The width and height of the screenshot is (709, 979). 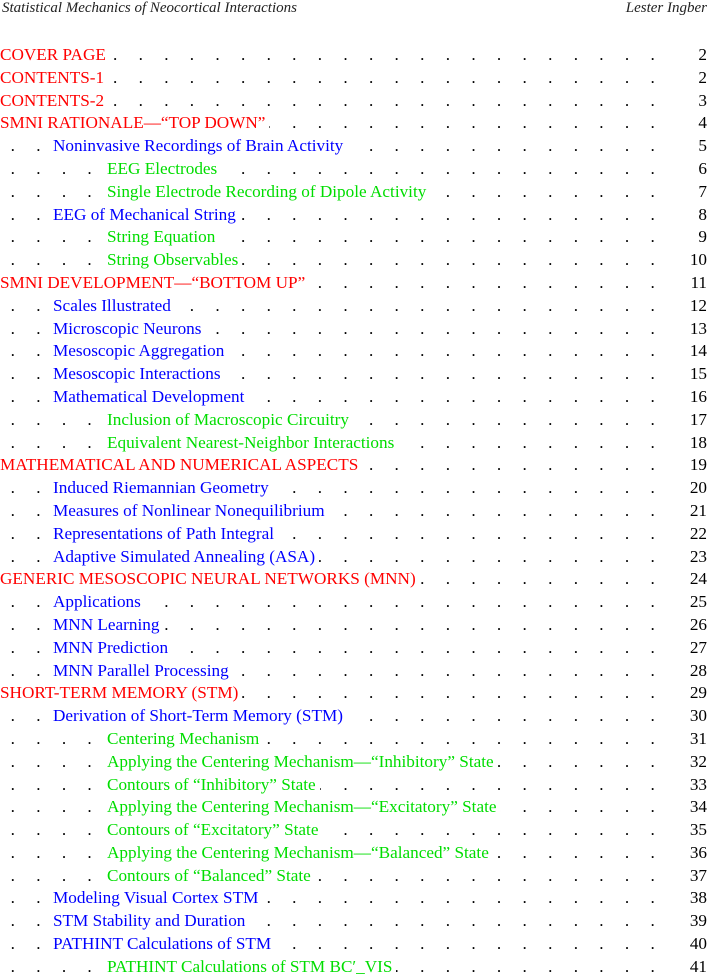 What do you see at coordinates (108, 625) in the screenshot?
I see `toc-entry-title: MNN Learning` at bounding box center [108, 625].